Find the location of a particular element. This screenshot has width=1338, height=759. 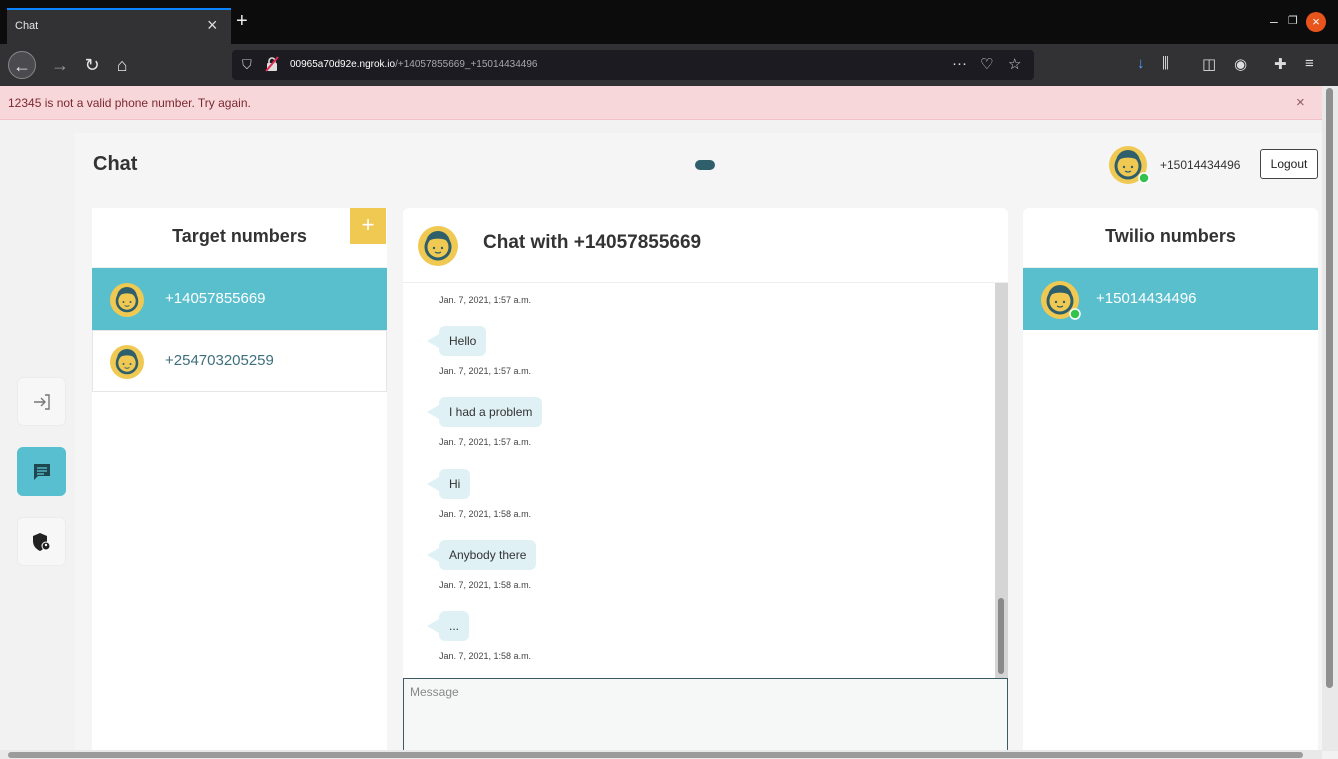

admin-button is located at coordinates (41, 541).